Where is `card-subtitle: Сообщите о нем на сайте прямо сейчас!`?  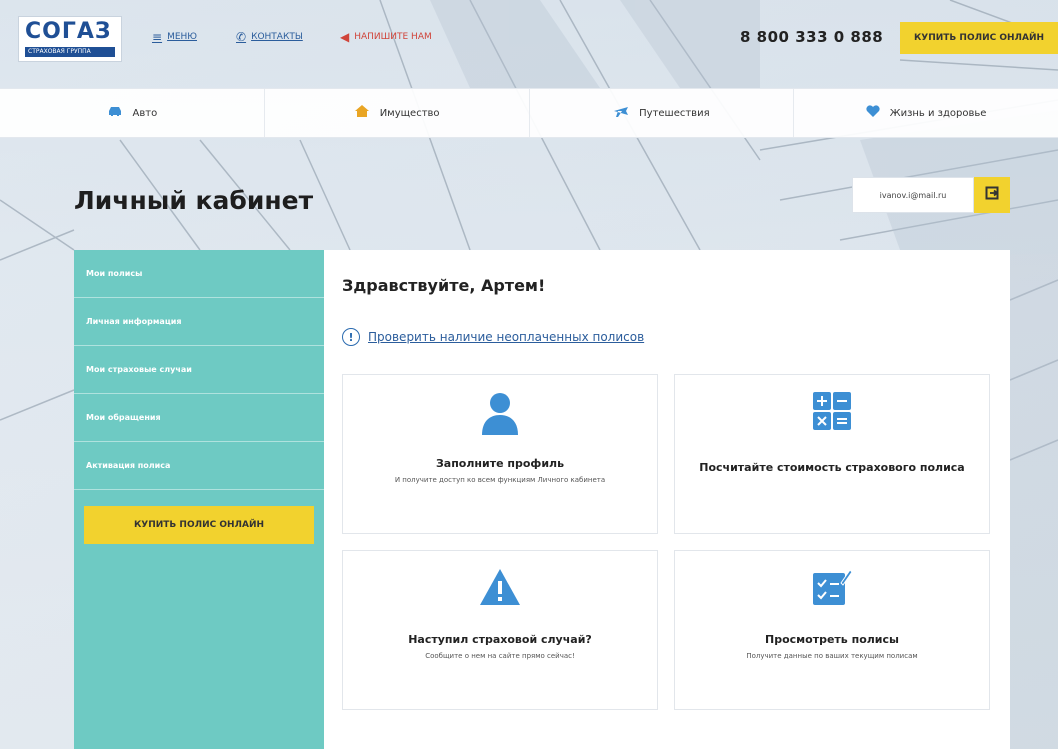 card-subtitle: Сообщите о нем на сайте прямо сейчас! is located at coordinates (500, 656).